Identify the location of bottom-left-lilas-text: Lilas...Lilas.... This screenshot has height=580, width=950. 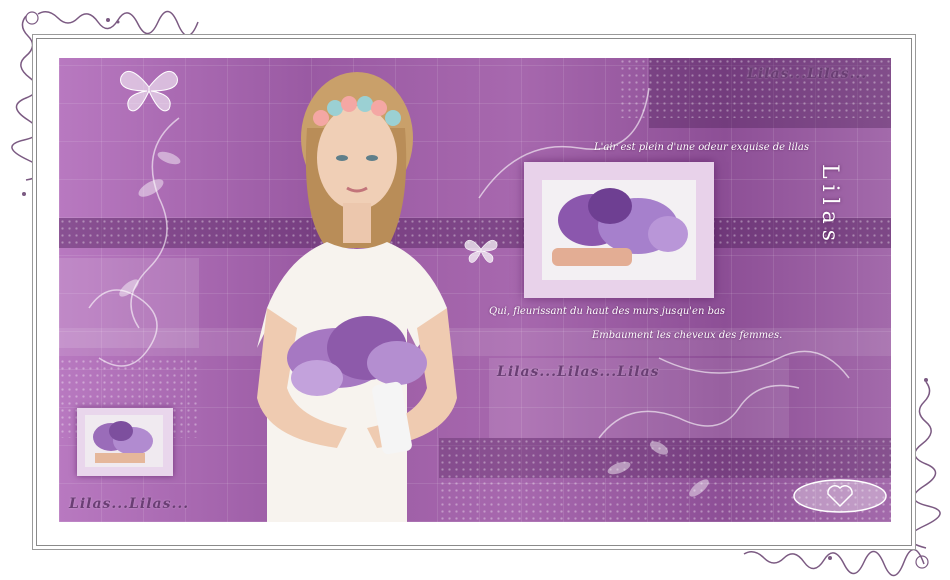
(129, 504).